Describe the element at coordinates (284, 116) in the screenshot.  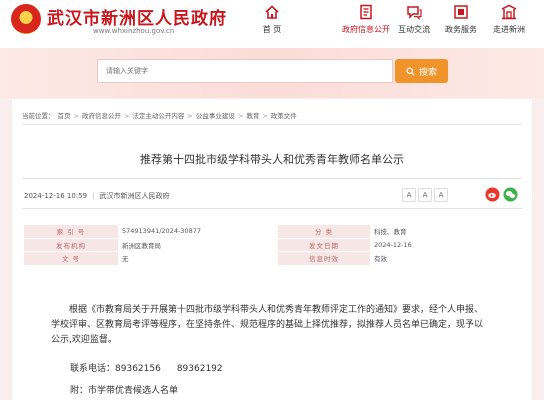
I see `breadcrumb-item: 政策文件` at that location.